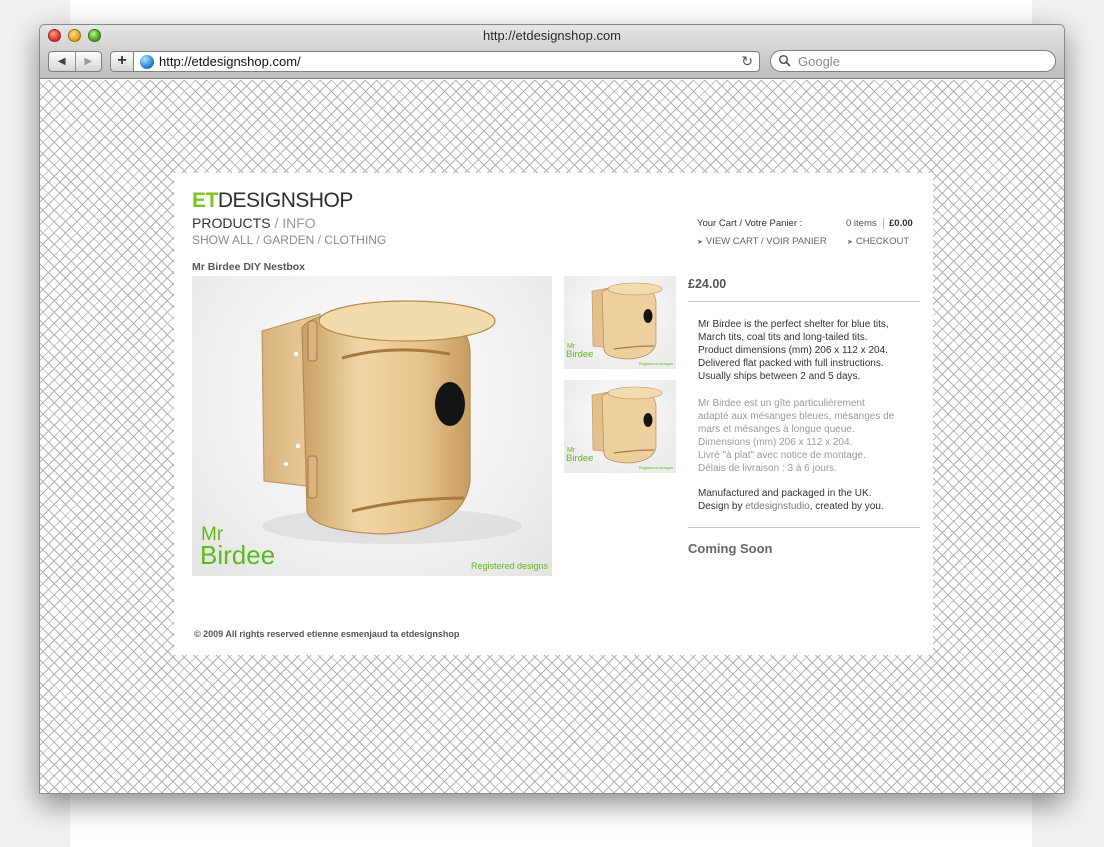 The width and height of the screenshot is (1104, 847). Describe the element at coordinates (901, 223) in the screenshot. I see `cart-total: £0.00` at that location.